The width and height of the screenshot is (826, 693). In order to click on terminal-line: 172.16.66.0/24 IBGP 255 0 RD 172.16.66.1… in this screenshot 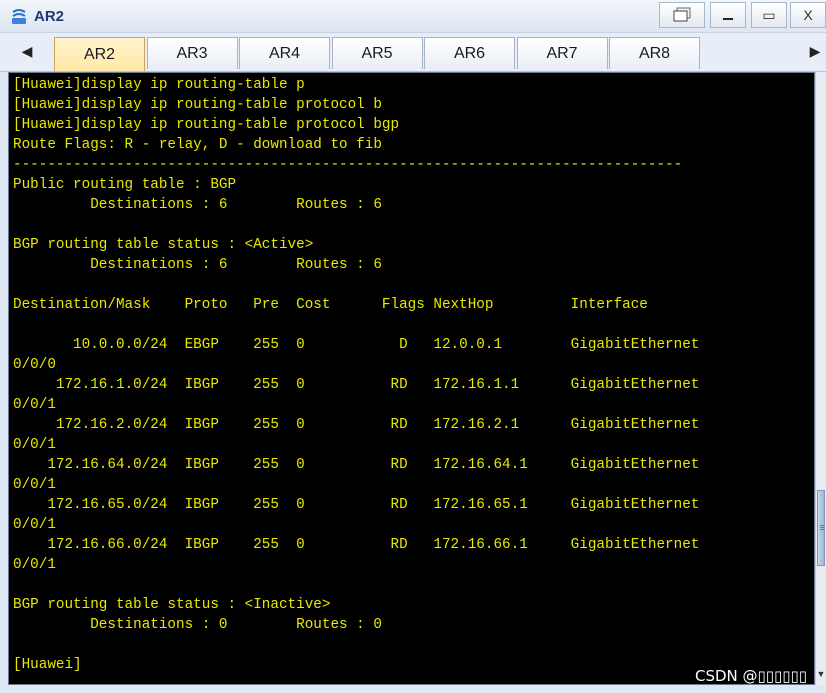, I will do `click(356, 545)`.